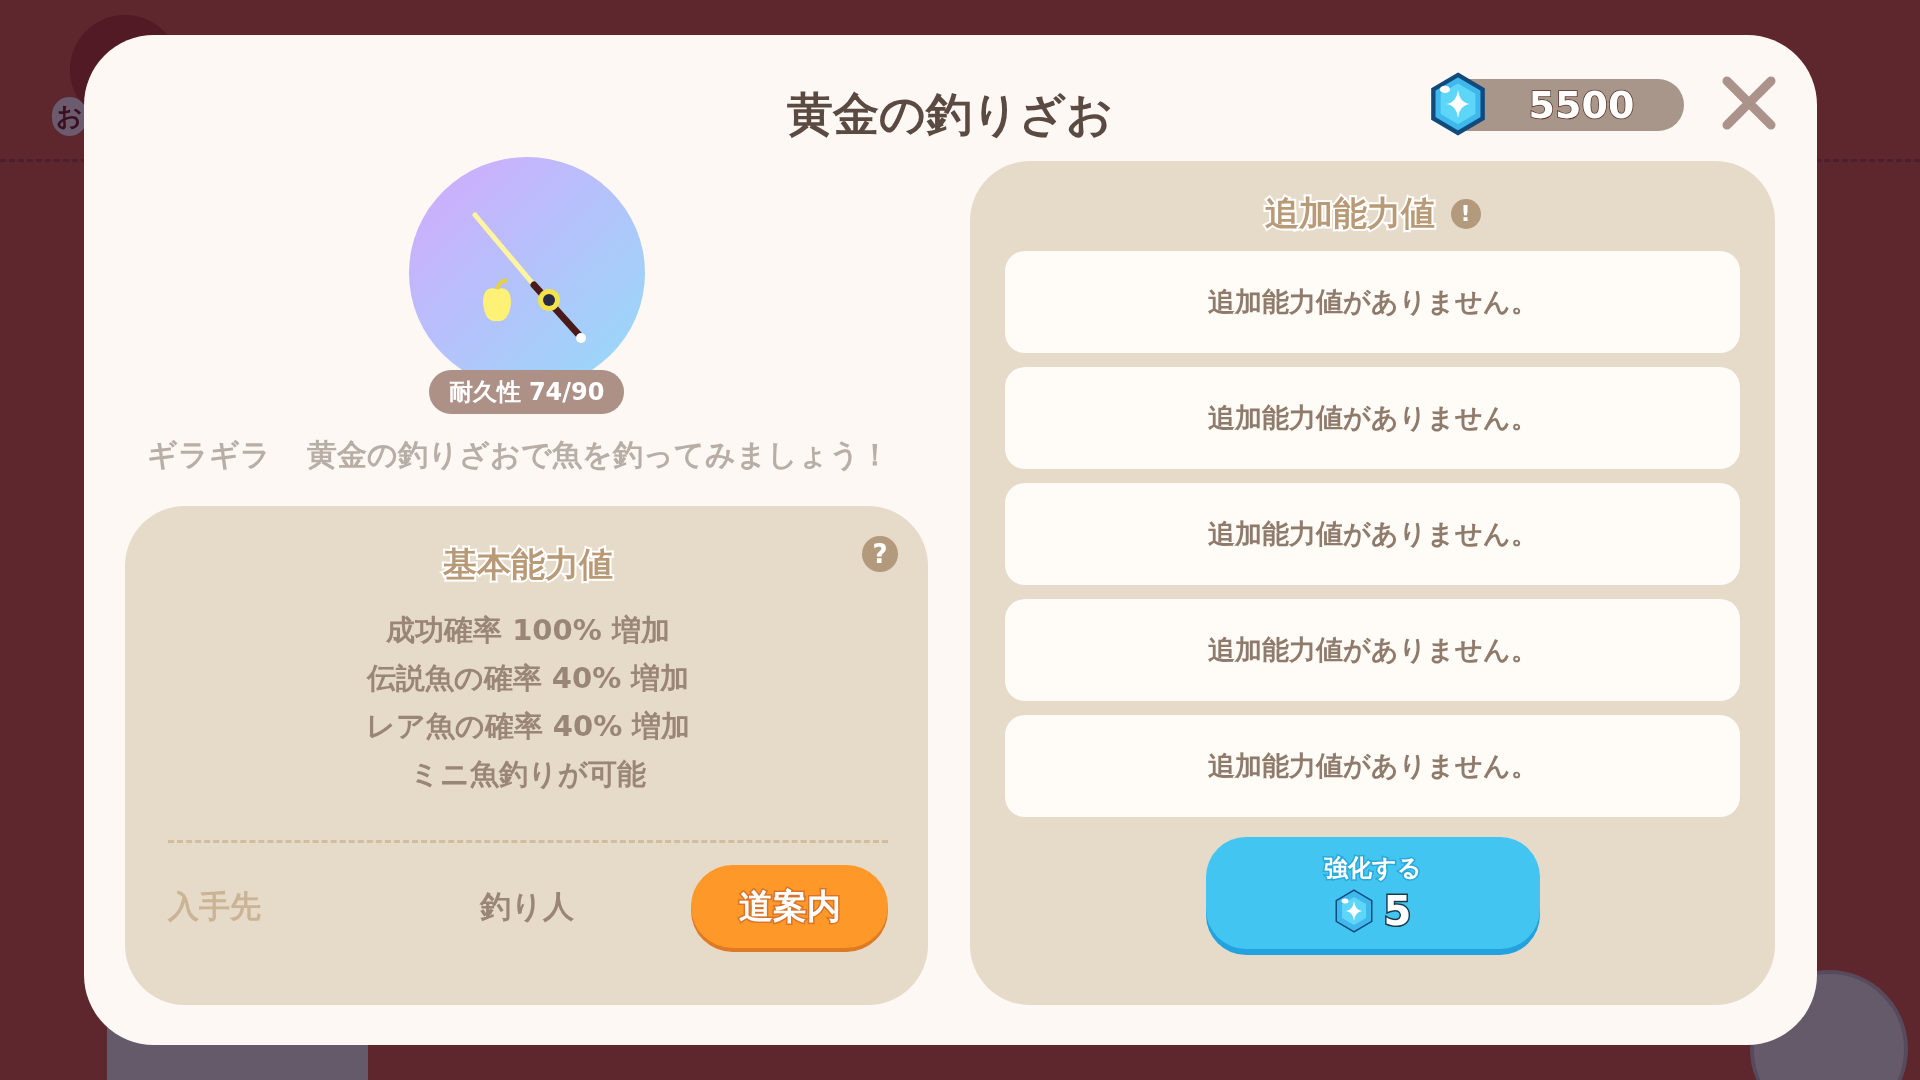  I want to click on source-value: 釣り人, so click(526, 906).